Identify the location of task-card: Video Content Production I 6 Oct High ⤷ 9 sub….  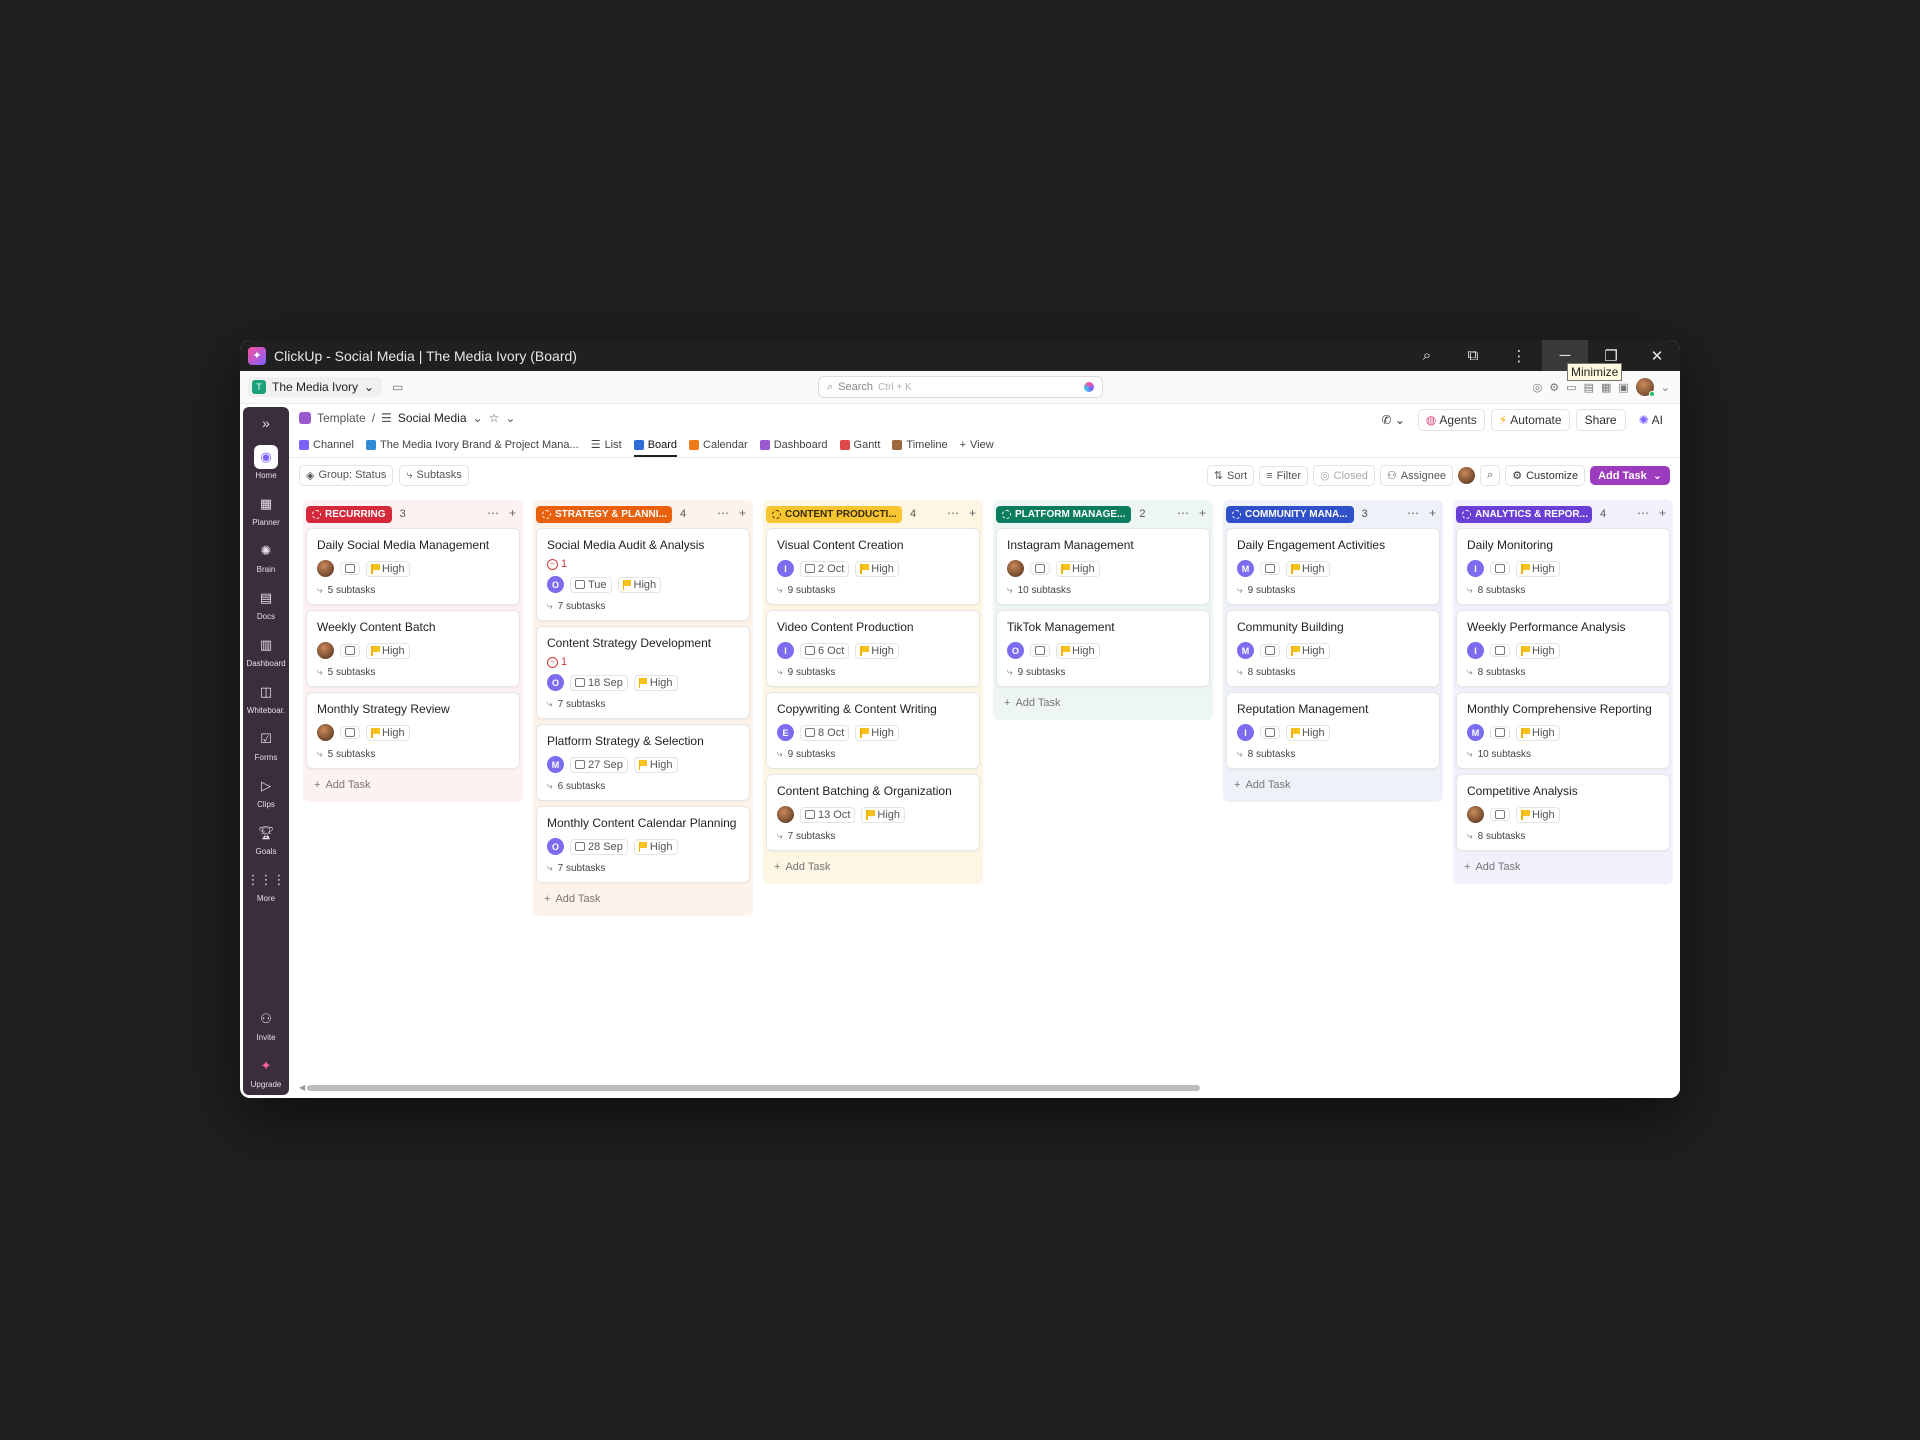
(873, 648).